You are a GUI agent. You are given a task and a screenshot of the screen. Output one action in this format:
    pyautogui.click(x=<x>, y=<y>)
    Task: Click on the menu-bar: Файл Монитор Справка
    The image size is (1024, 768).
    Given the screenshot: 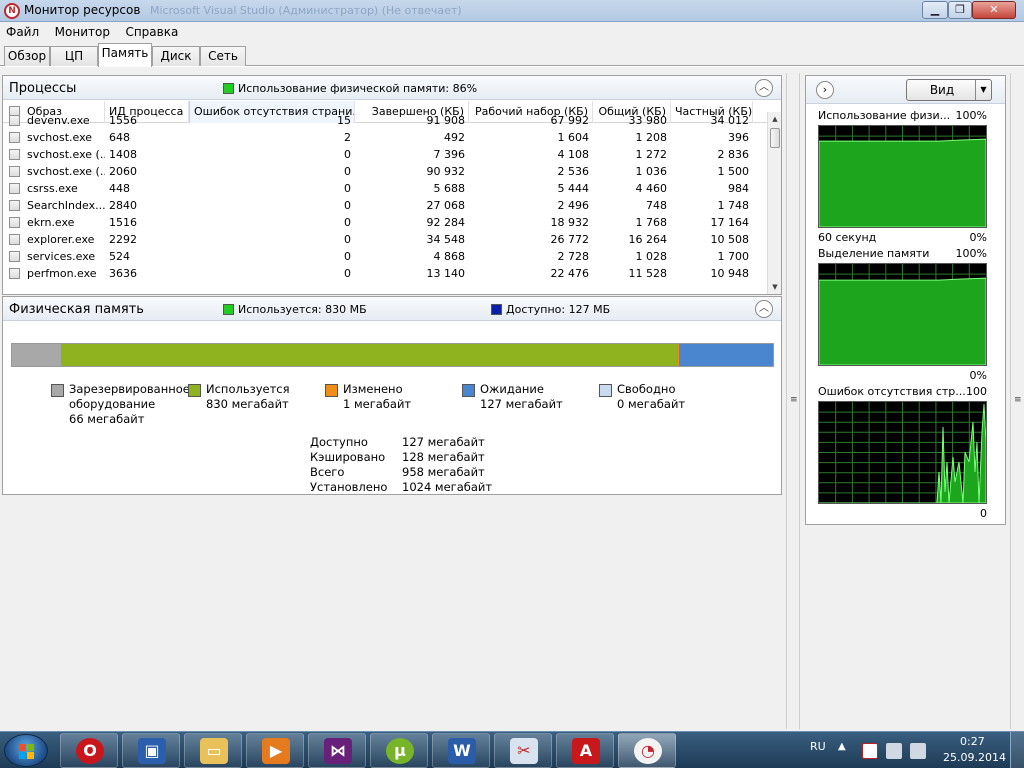 What is the action you would take?
    pyautogui.click(x=512, y=32)
    